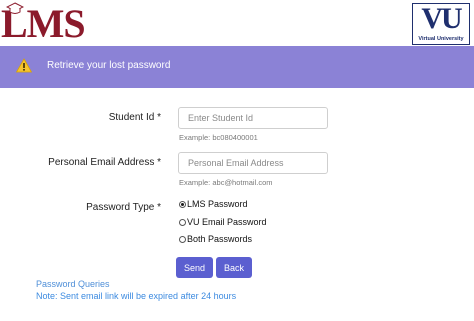 This screenshot has height=321, width=474. I want to click on banner-message: Retrieve your lost password, so click(109, 65).